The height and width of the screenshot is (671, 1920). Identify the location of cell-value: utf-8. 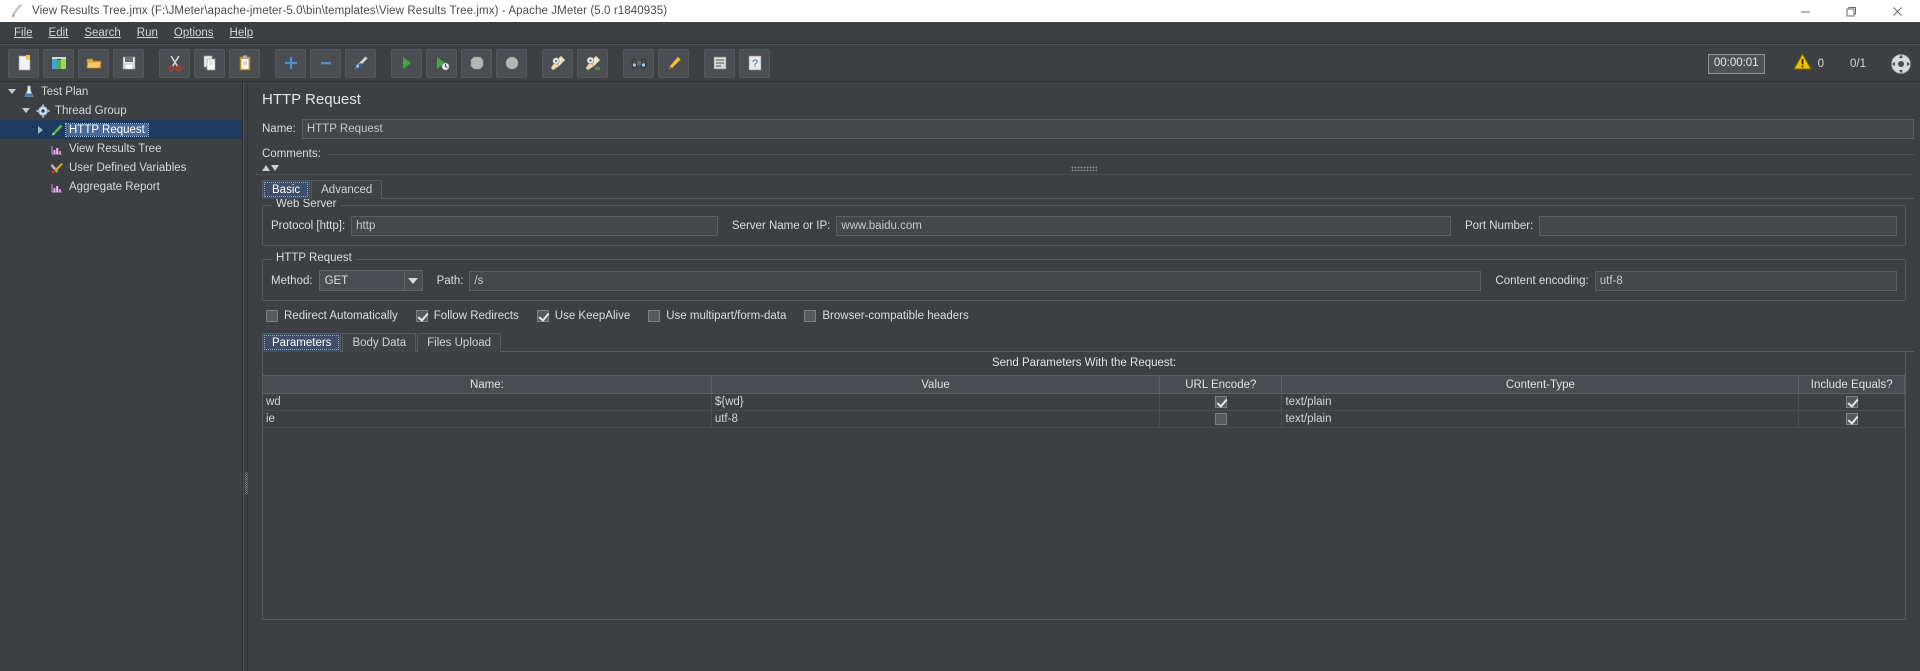
(936, 419).